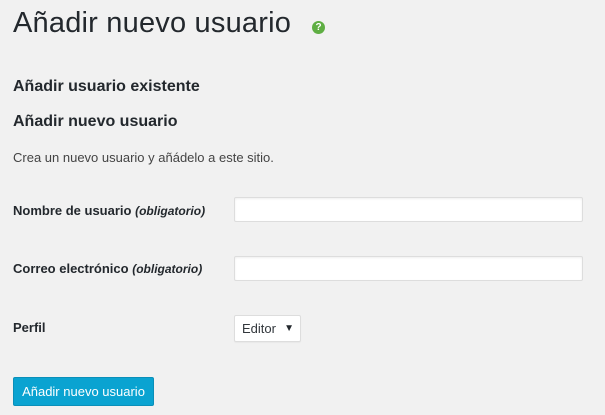  Describe the element at coordinates (29, 327) in the screenshot. I see `role-label: Perfil` at that location.